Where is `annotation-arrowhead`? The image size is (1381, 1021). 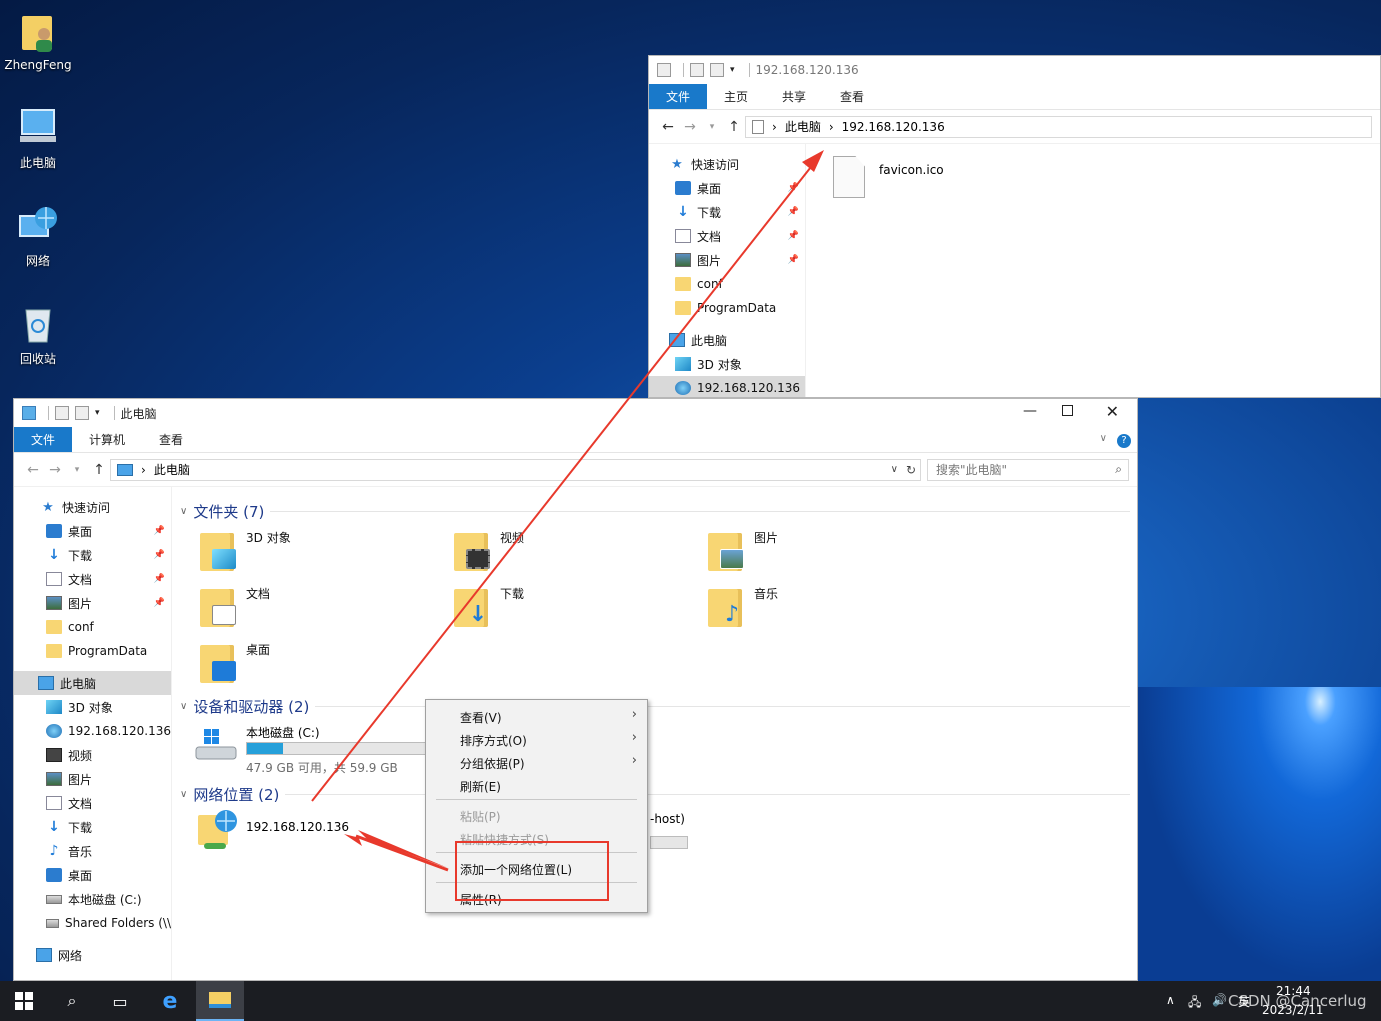
annotation-arrowhead is located at coordinates (813, 161).